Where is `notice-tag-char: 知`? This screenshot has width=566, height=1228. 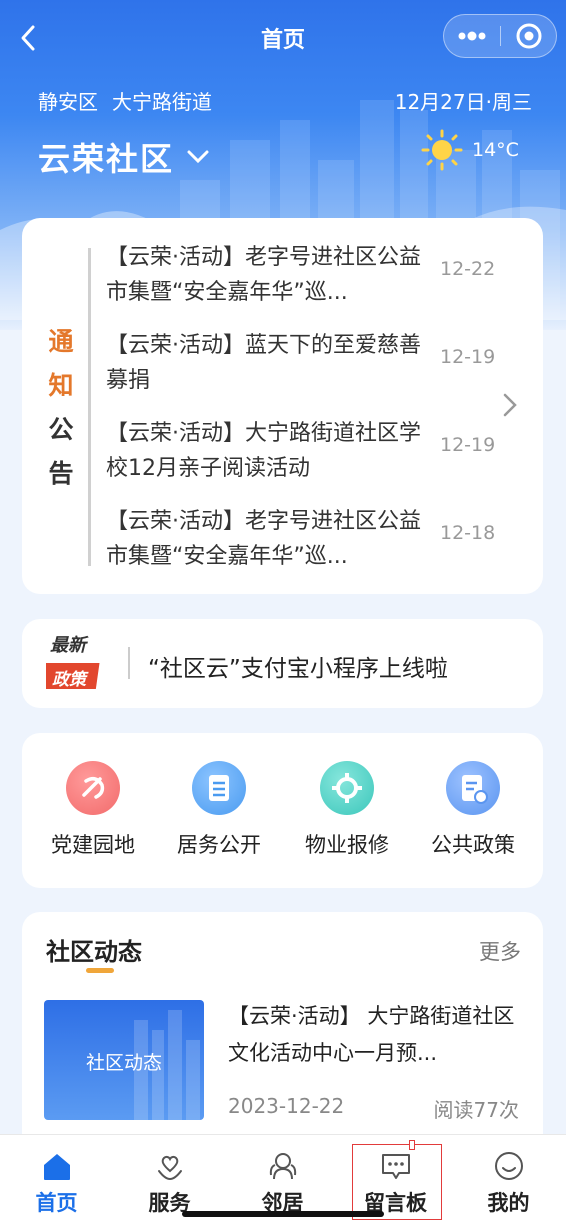 notice-tag-char: 知 is located at coordinates (61, 385).